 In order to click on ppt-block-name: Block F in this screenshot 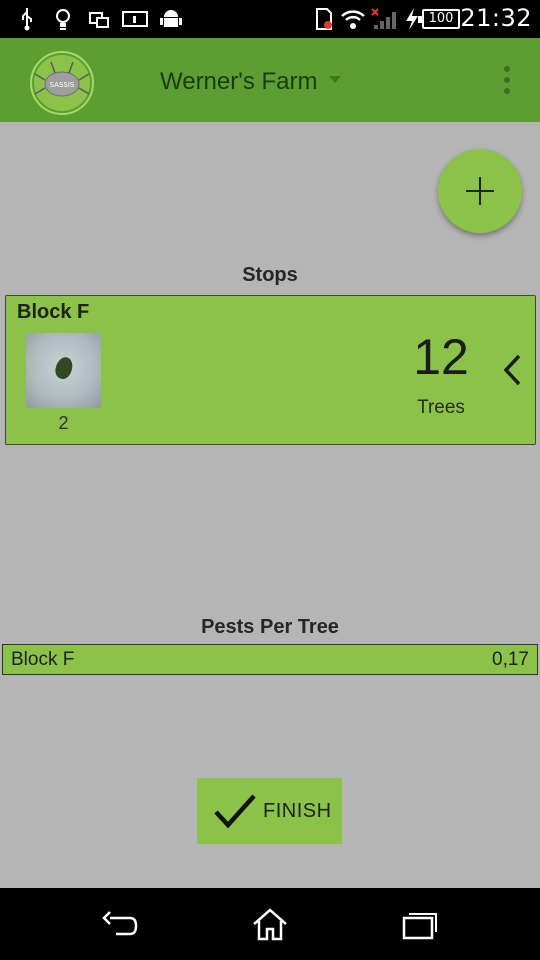, I will do `click(43, 659)`.